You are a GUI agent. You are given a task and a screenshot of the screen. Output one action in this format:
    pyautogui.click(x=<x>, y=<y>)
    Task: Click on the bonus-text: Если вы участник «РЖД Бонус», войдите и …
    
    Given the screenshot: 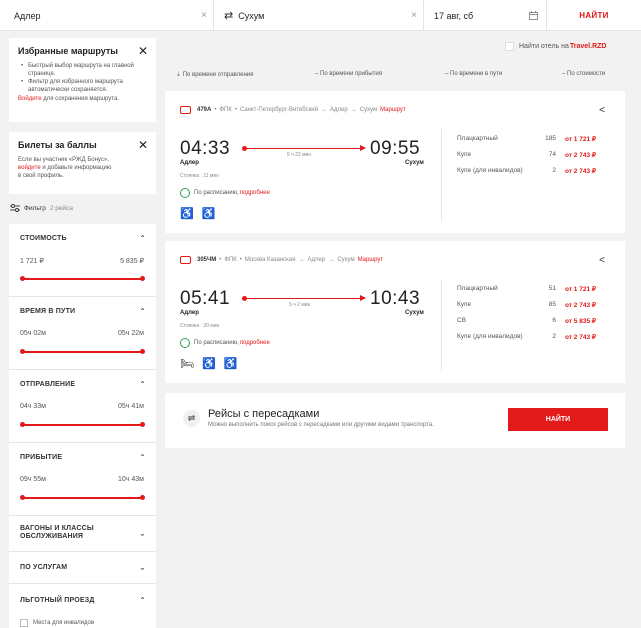 What is the action you would take?
    pyautogui.click(x=65, y=168)
    